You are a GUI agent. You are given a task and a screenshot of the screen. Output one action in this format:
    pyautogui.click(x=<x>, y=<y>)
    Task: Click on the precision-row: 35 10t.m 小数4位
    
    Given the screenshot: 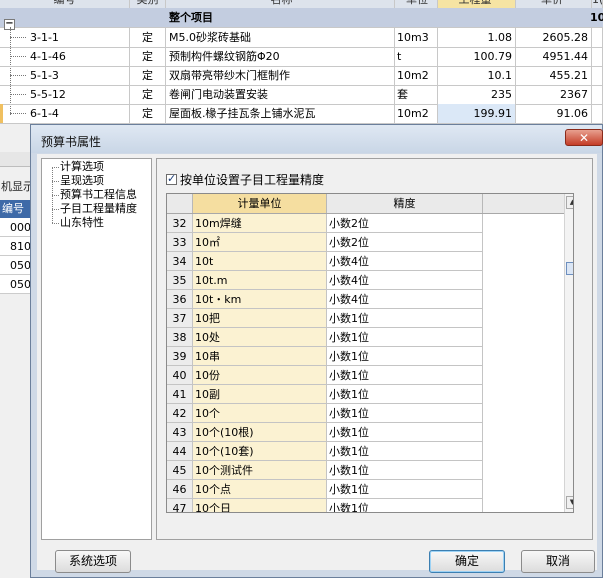 What is the action you would take?
    pyautogui.click(x=369, y=280)
    